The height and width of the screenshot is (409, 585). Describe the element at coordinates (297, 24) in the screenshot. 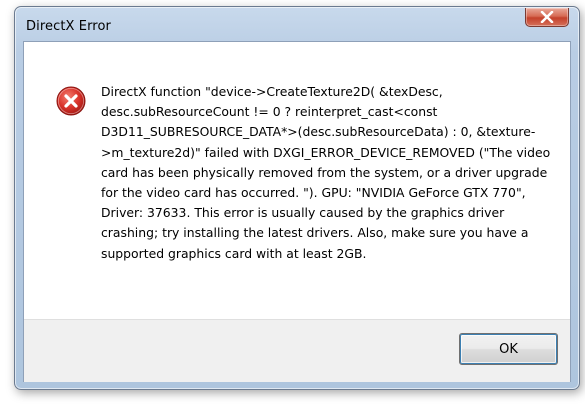

I see `title-bar: DirectX Error` at that location.